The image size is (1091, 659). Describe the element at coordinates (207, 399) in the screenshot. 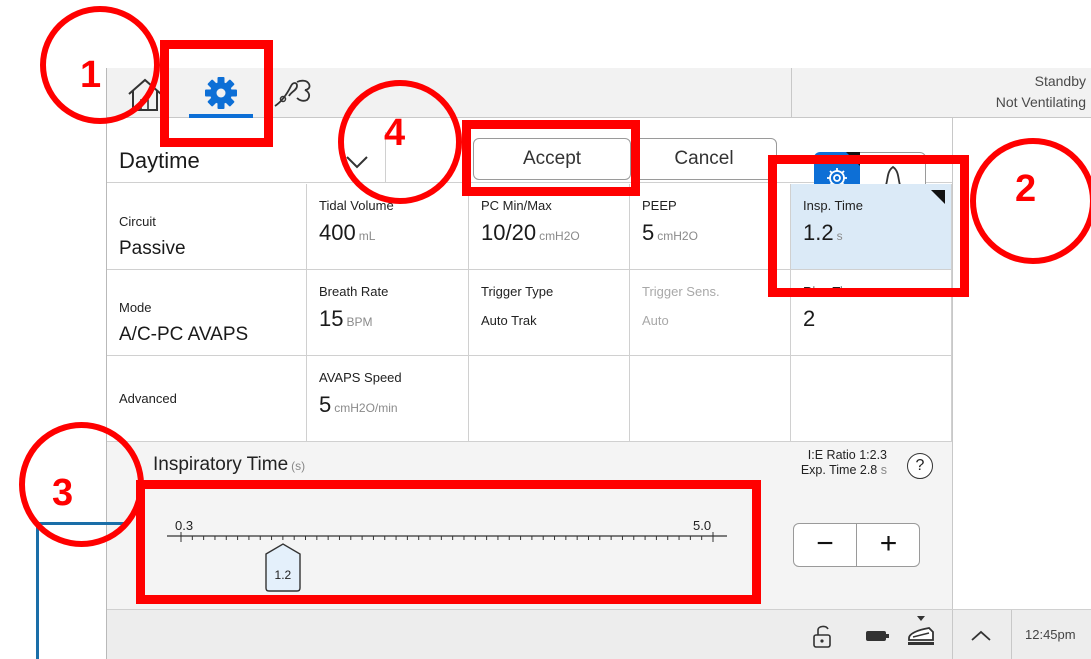

I see `advanced-cell: Advanced` at that location.